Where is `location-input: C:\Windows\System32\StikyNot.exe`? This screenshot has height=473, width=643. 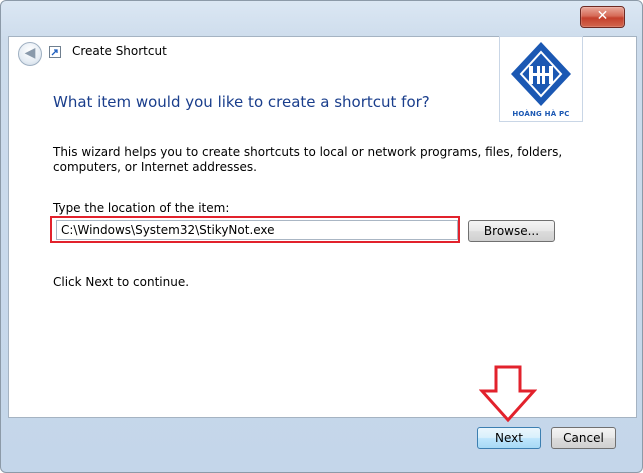
location-input: C:\Windows\System32\StikyNot.exe is located at coordinates (257, 230).